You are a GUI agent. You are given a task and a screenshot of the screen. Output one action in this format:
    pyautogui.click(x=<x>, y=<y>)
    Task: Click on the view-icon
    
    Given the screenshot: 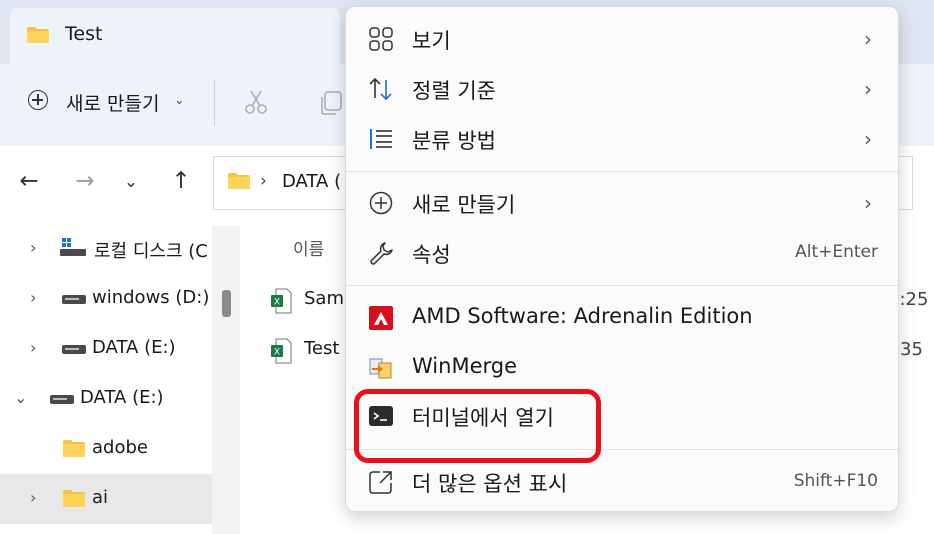 What is the action you would take?
    pyautogui.click(x=381, y=39)
    